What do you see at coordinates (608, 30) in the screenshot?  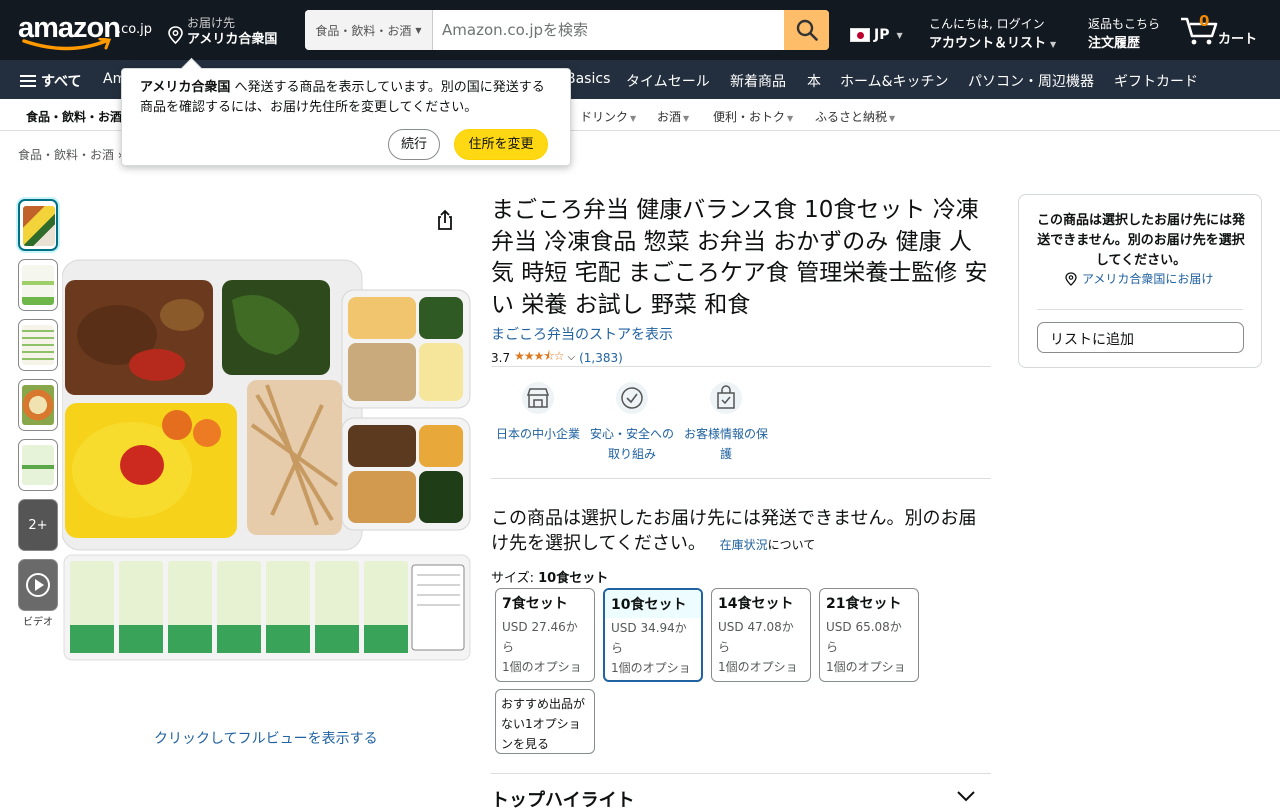 I see `search-input` at bounding box center [608, 30].